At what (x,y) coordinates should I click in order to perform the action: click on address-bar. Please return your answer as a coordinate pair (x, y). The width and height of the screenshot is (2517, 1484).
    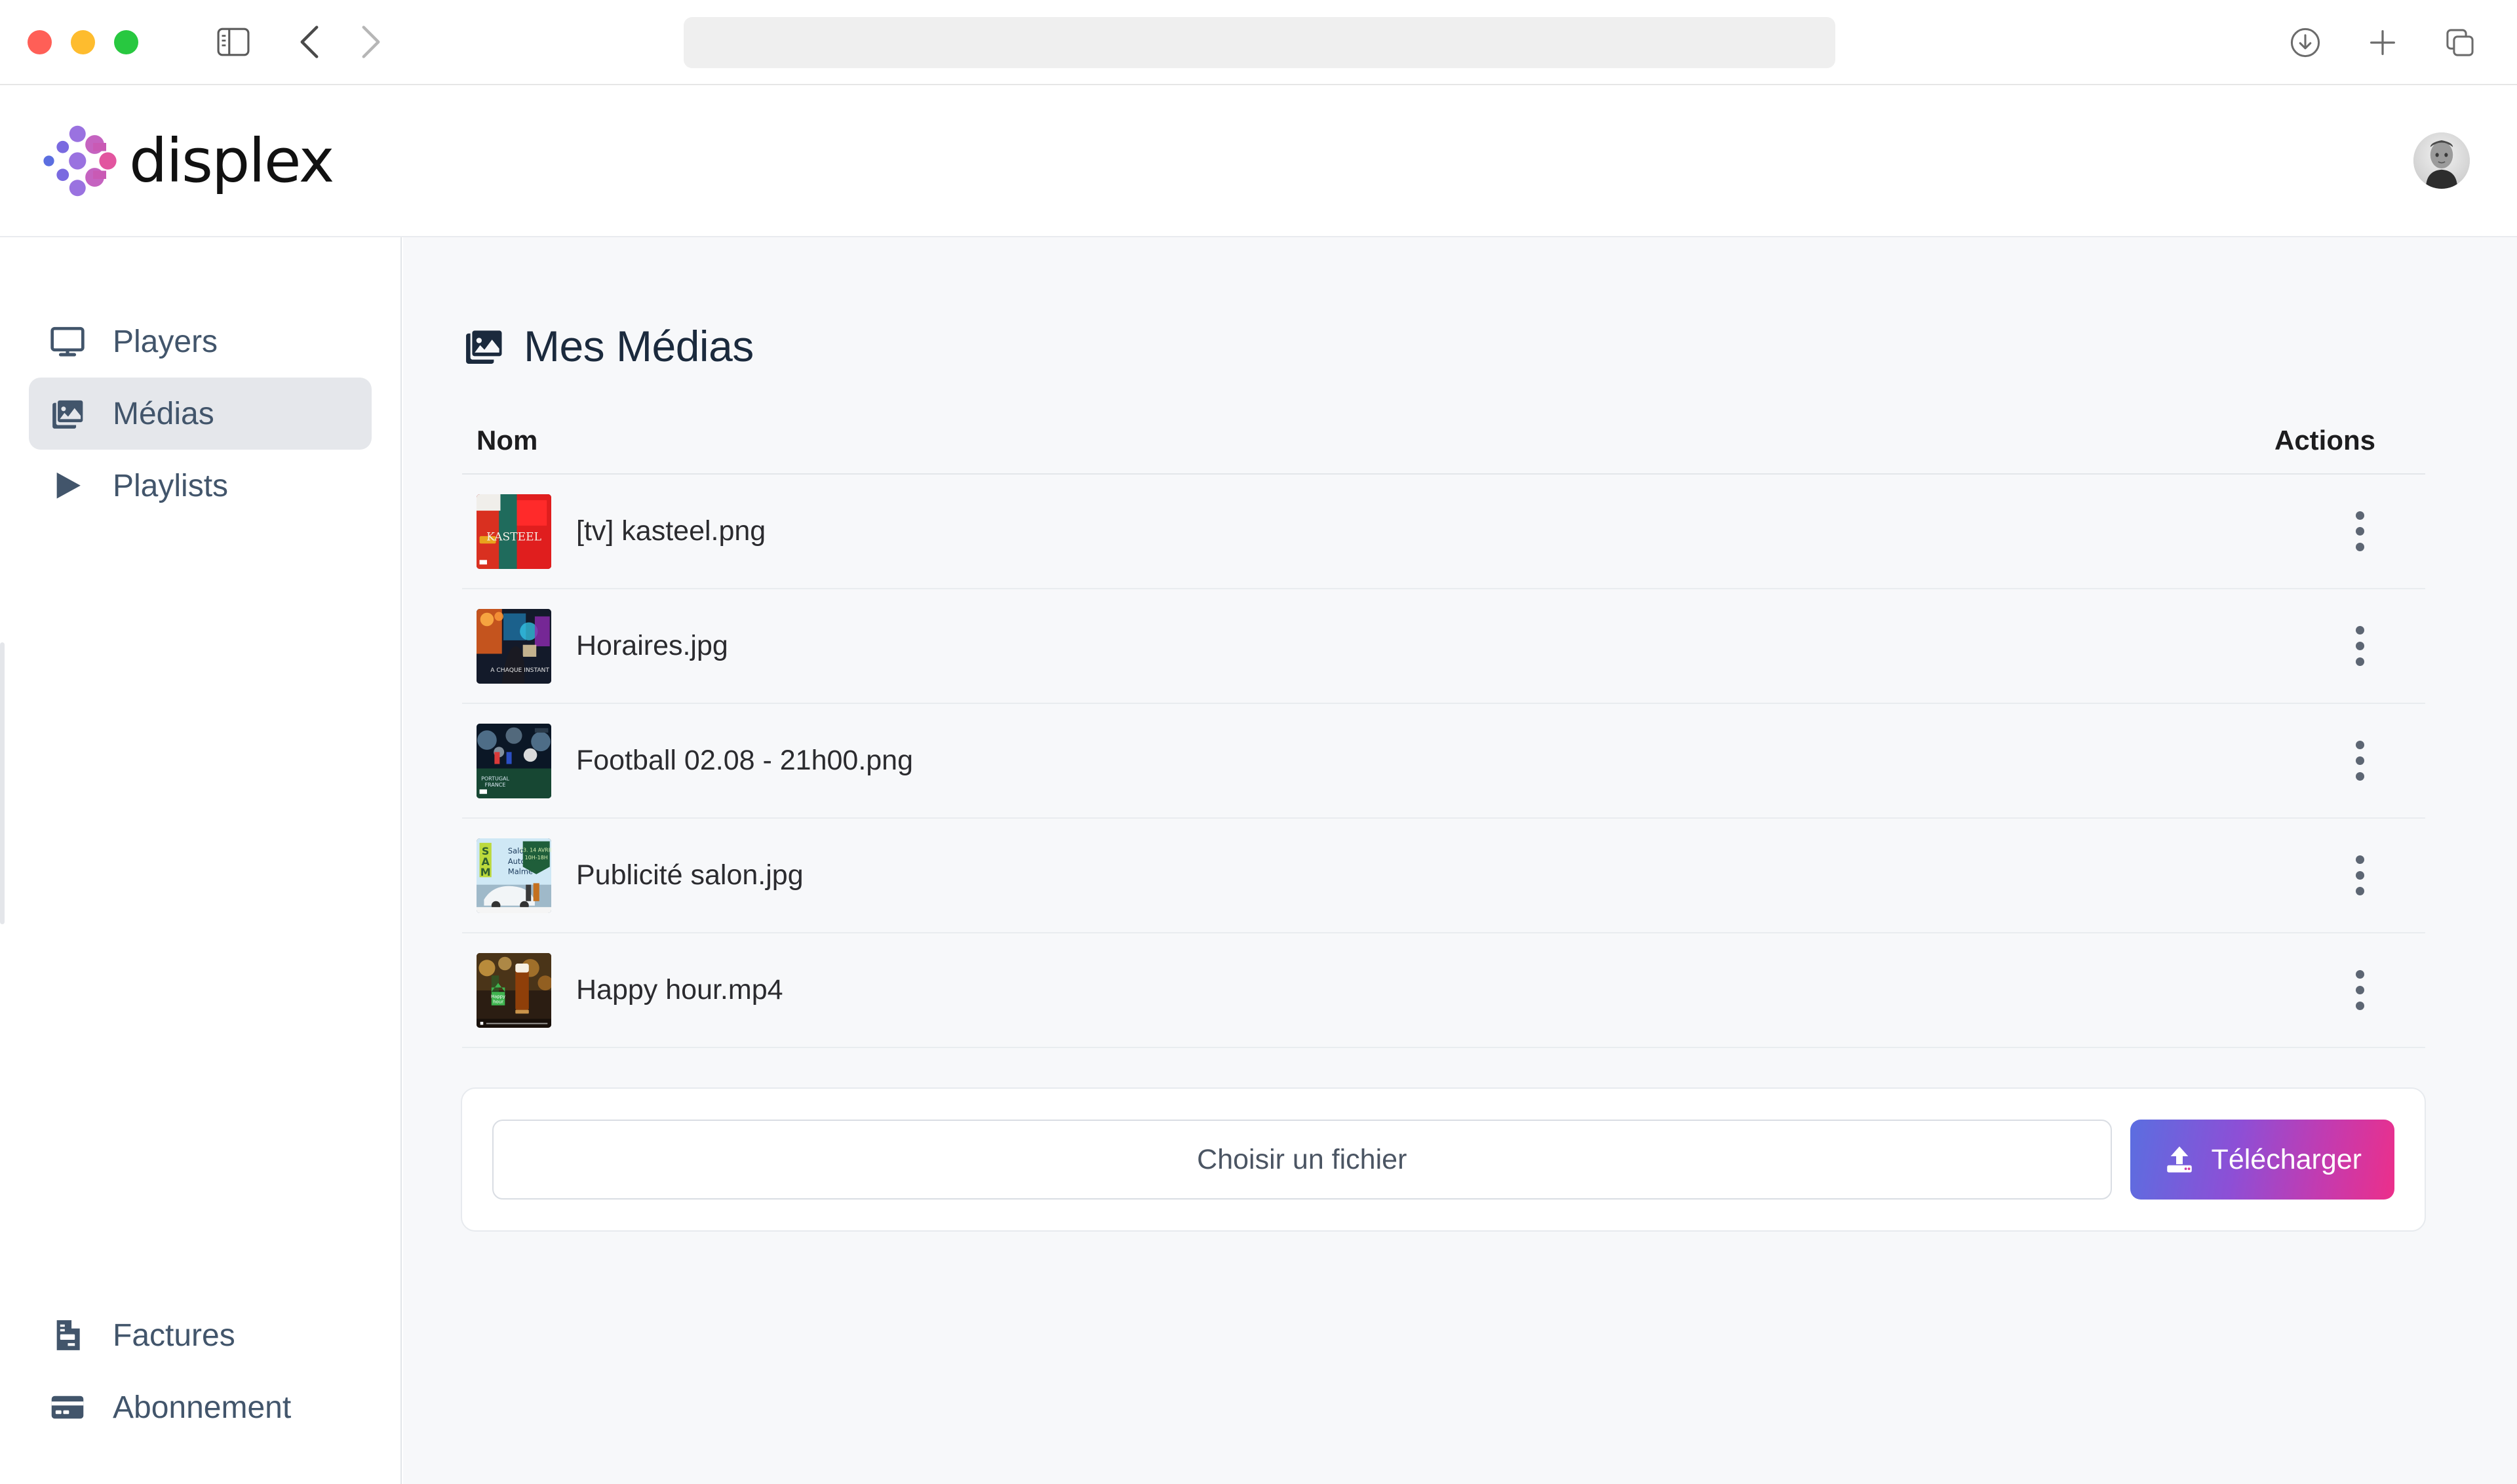
    Looking at the image, I should click on (1259, 42).